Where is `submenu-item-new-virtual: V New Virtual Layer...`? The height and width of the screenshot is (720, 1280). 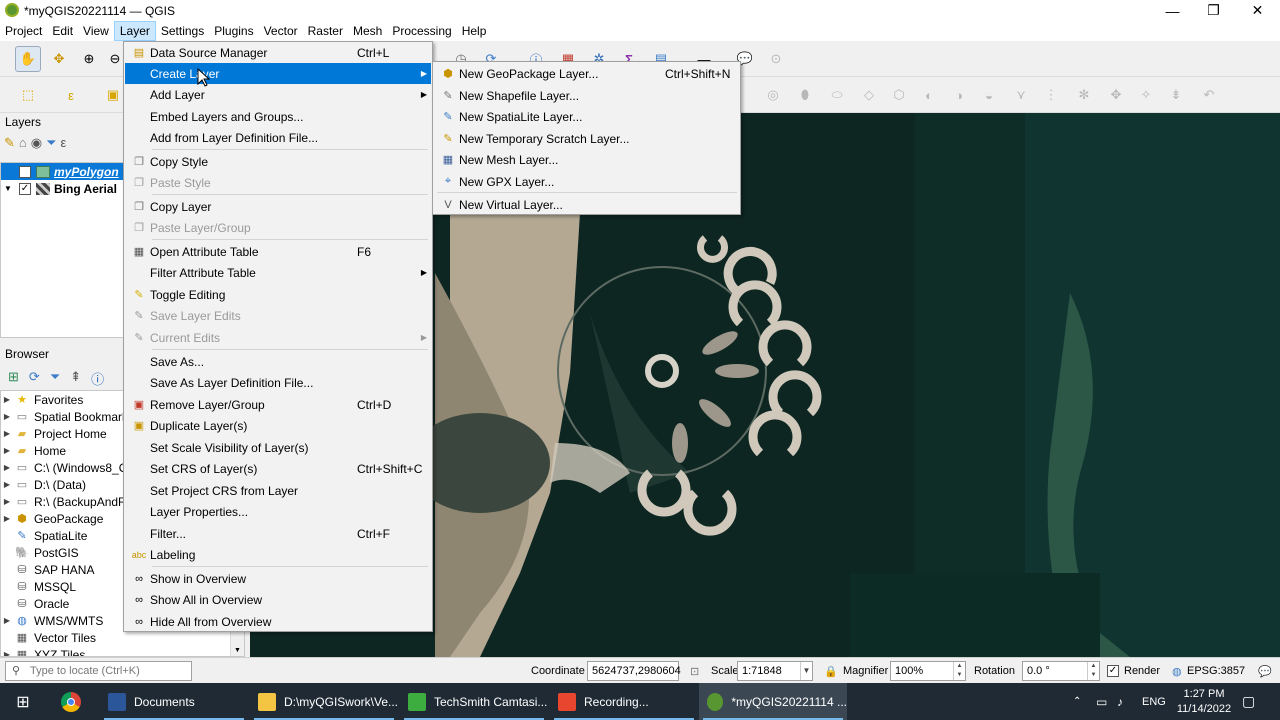 submenu-item-new-virtual: V New Virtual Layer... is located at coordinates (586, 204).